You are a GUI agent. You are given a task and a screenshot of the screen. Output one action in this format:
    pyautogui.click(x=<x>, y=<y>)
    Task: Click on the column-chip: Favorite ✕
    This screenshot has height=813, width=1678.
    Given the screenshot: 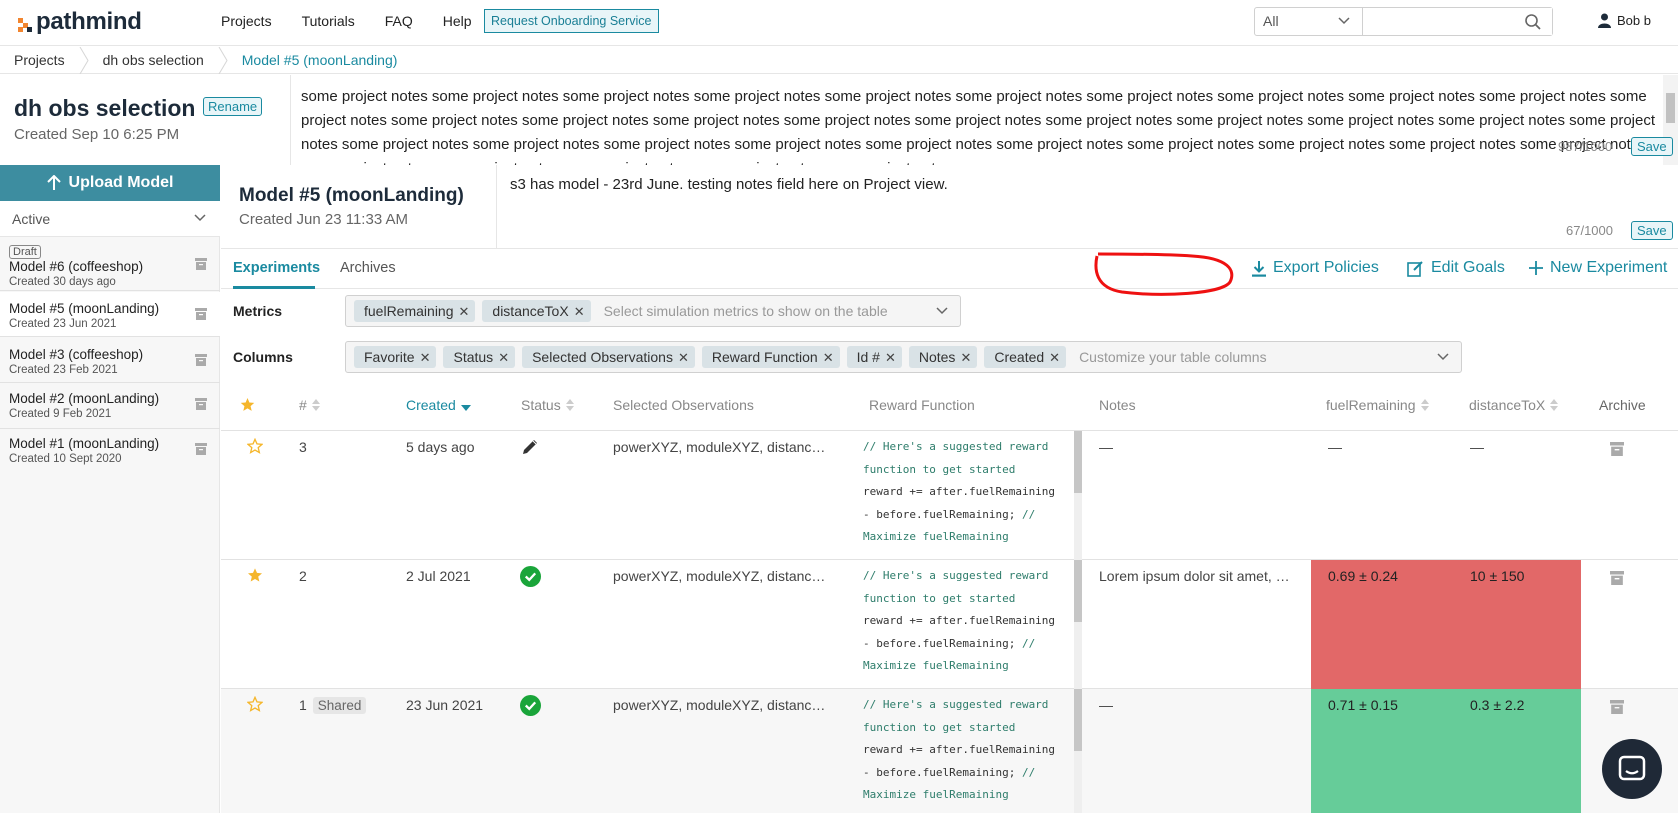 What is the action you would take?
    pyautogui.click(x=395, y=357)
    